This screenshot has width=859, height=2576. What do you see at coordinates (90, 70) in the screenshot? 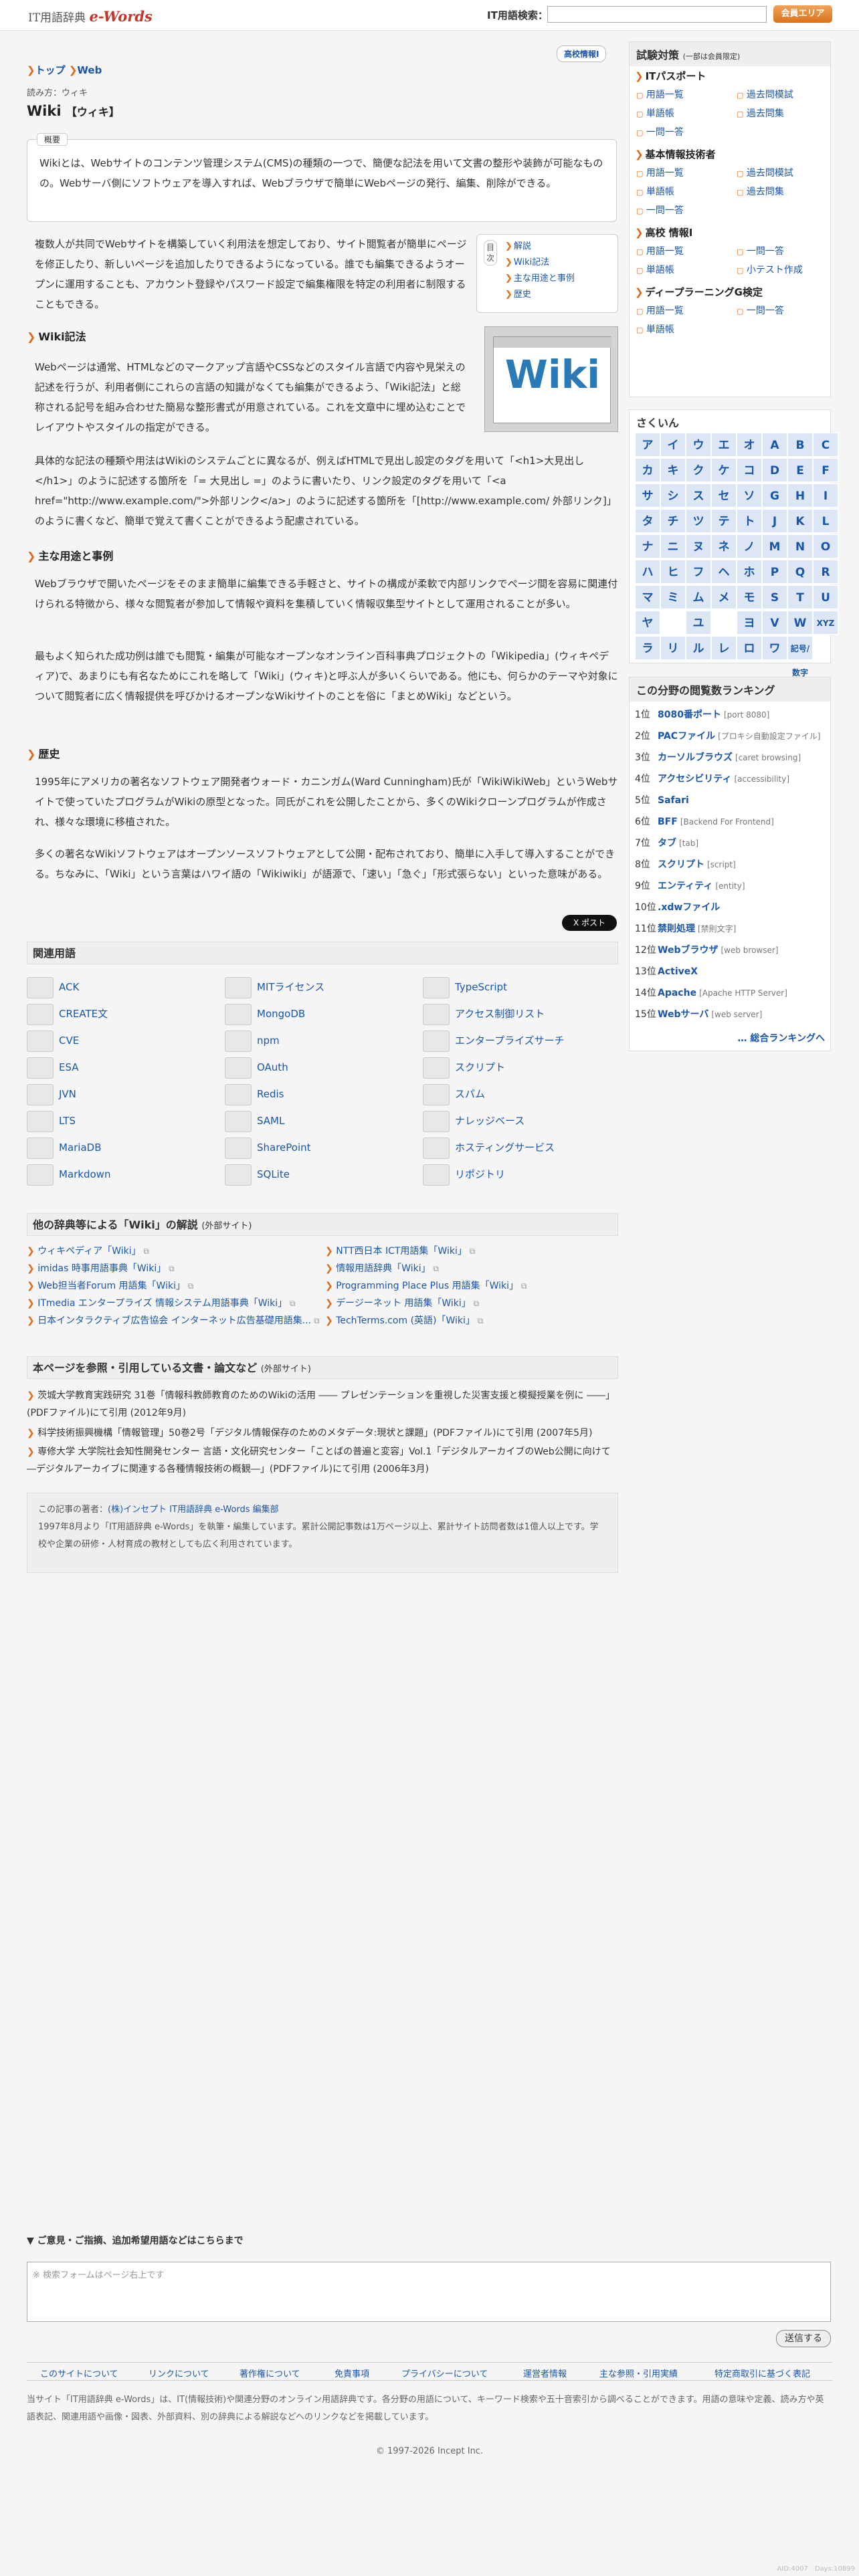
I see `breadcrumb-web: Web` at bounding box center [90, 70].